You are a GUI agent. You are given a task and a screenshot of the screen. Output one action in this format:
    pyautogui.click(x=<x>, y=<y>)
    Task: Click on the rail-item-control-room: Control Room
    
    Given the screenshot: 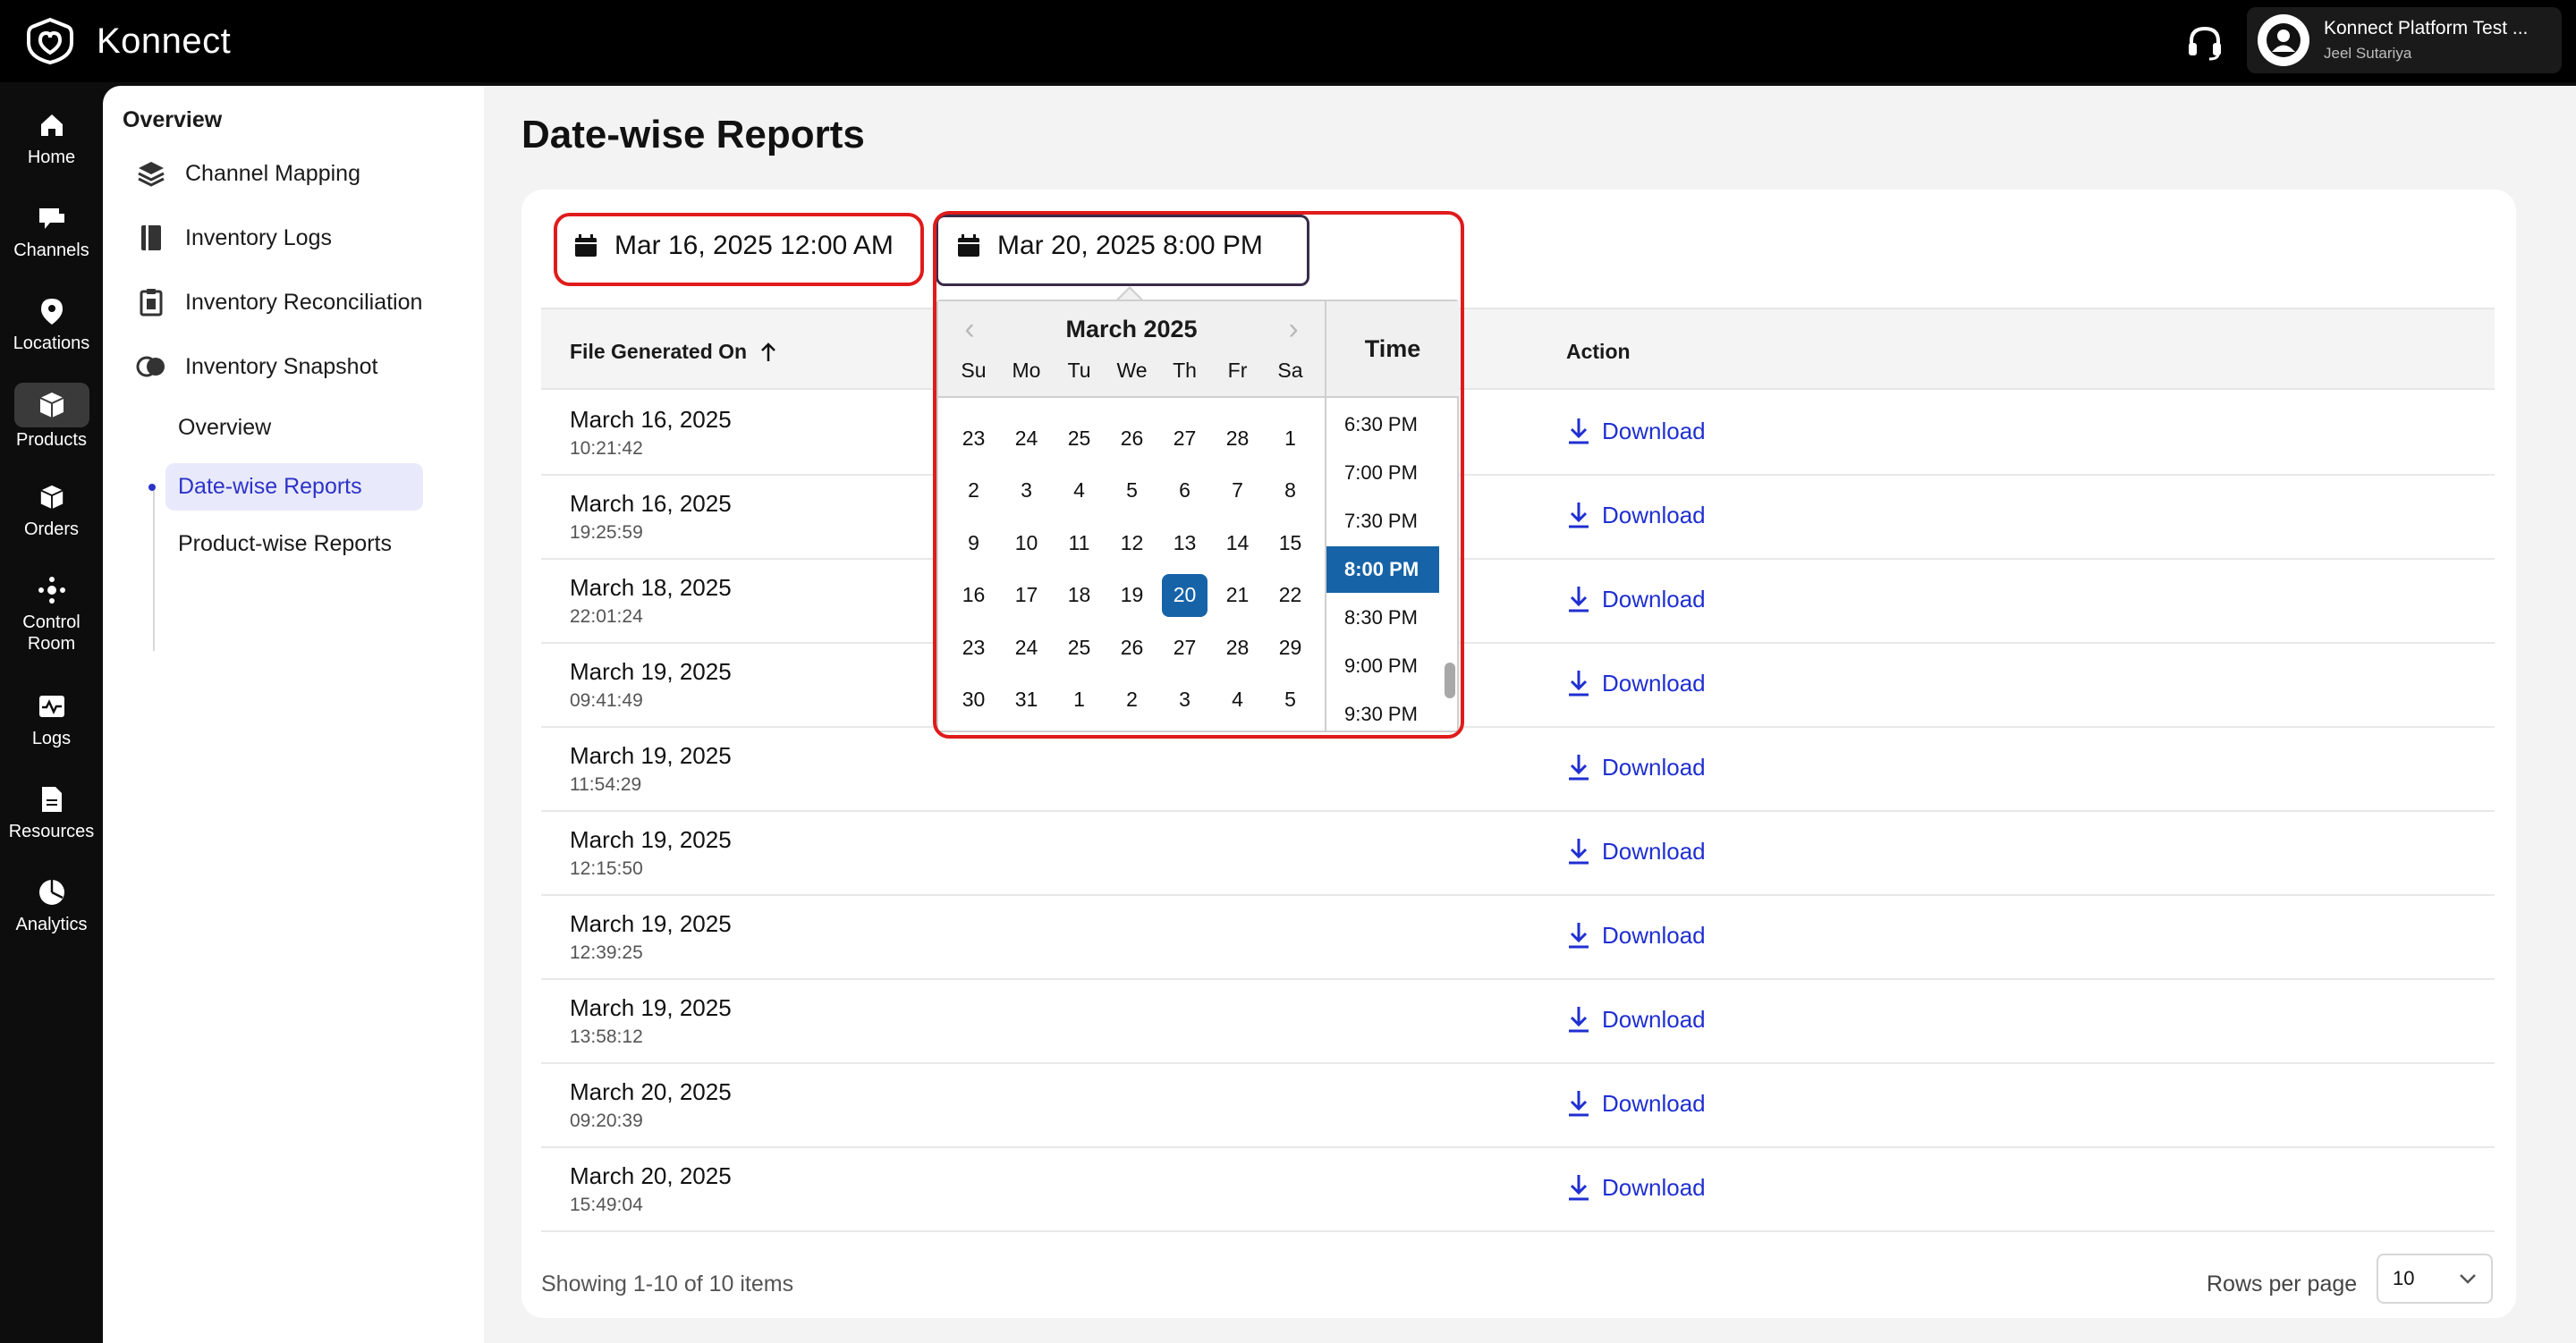 What is the action you would take?
    pyautogui.click(x=51, y=614)
    